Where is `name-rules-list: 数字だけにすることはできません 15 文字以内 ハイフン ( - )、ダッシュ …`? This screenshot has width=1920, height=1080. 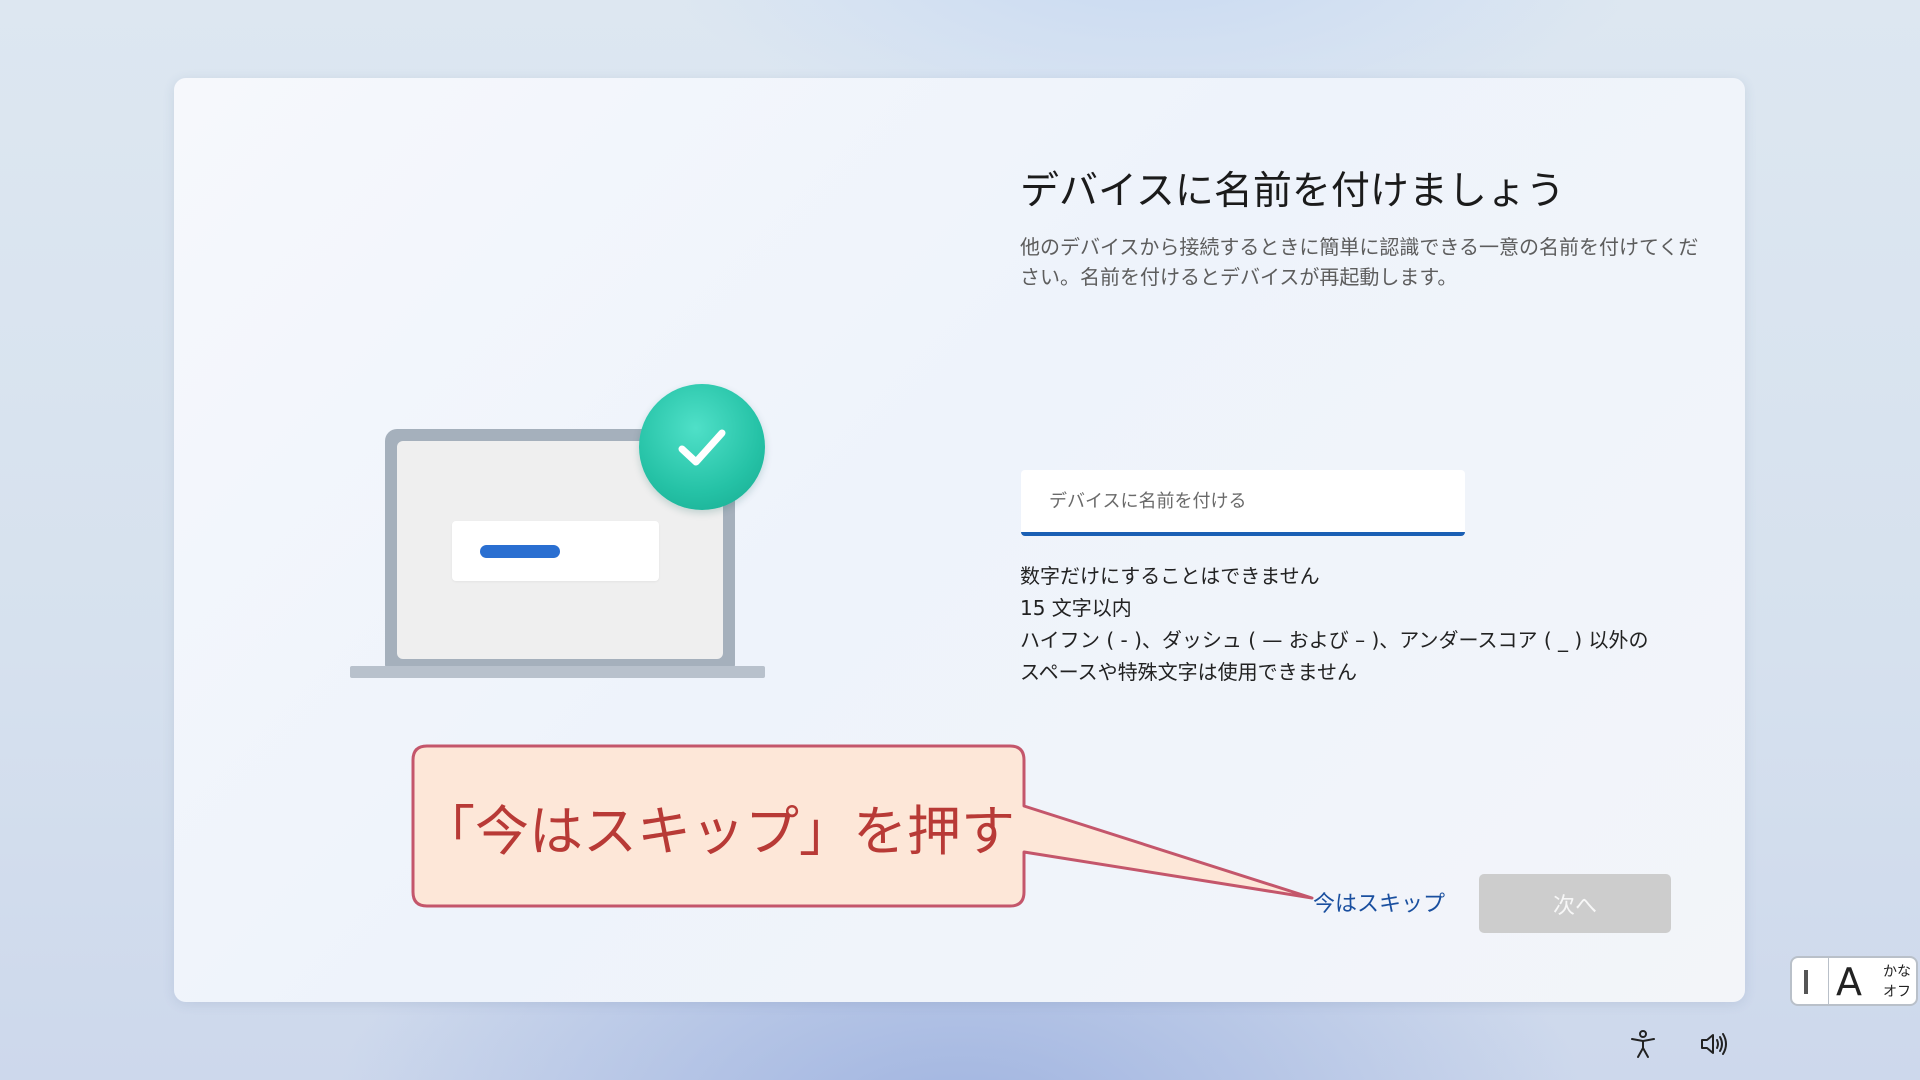 name-rules-list: 数字だけにすることはできません 15 文字以内 ハイフン ( - )、ダッシュ … is located at coordinates (1370, 624).